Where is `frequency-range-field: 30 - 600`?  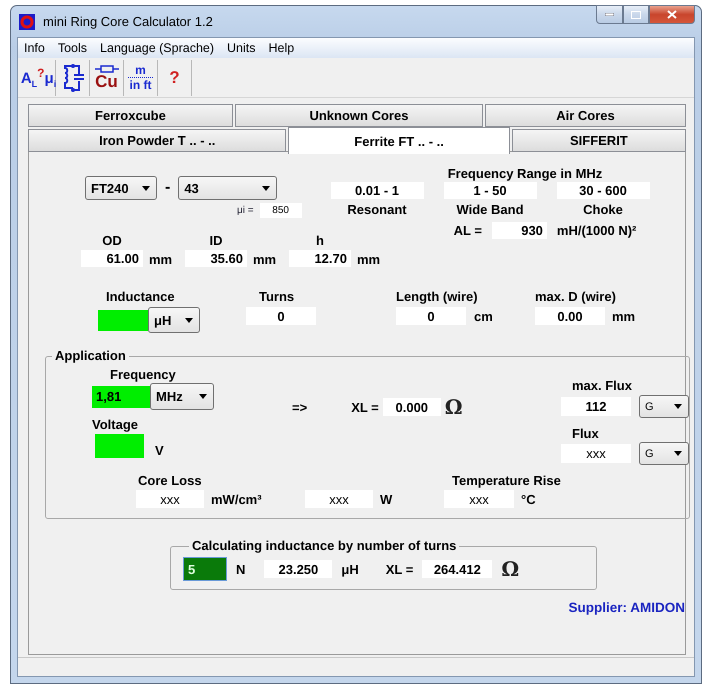 frequency-range-field: 30 - 600 is located at coordinates (603, 190).